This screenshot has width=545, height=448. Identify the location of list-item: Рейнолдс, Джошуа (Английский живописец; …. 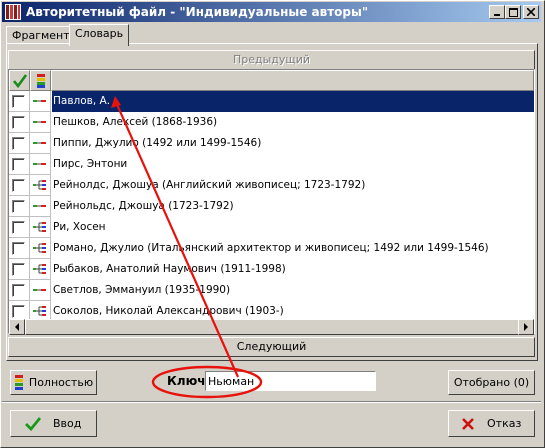
(271, 185).